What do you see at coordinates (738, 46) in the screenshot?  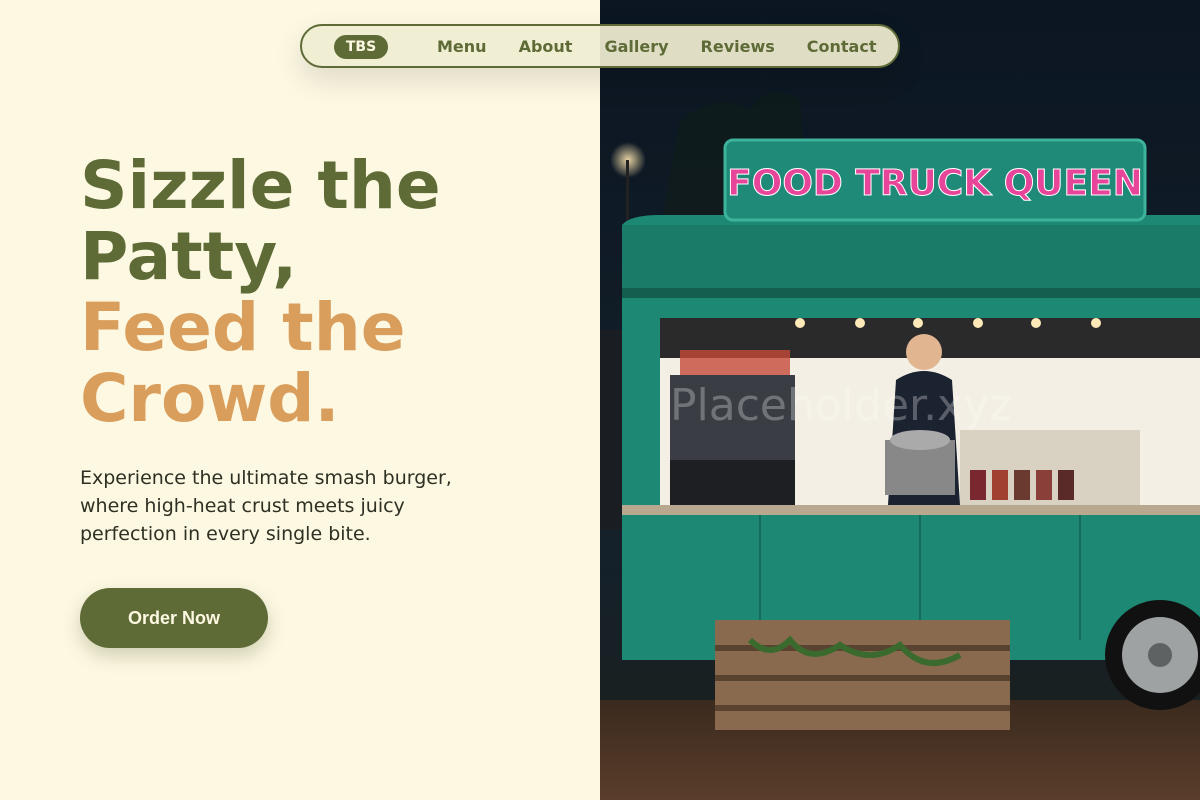 I see `nav-link-reviews: Reviews` at bounding box center [738, 46].